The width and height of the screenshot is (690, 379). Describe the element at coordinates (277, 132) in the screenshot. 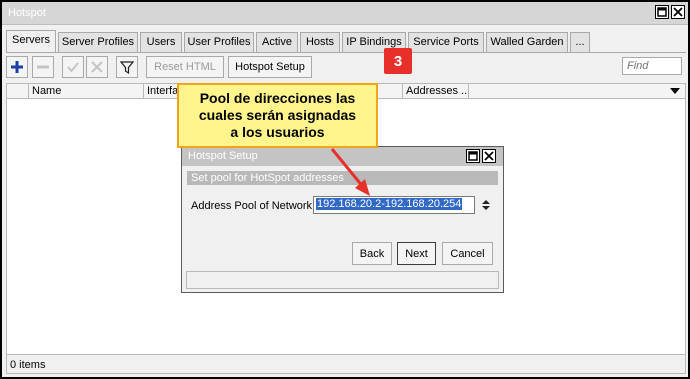

I see `callout-line: a los usuarios` at that location.